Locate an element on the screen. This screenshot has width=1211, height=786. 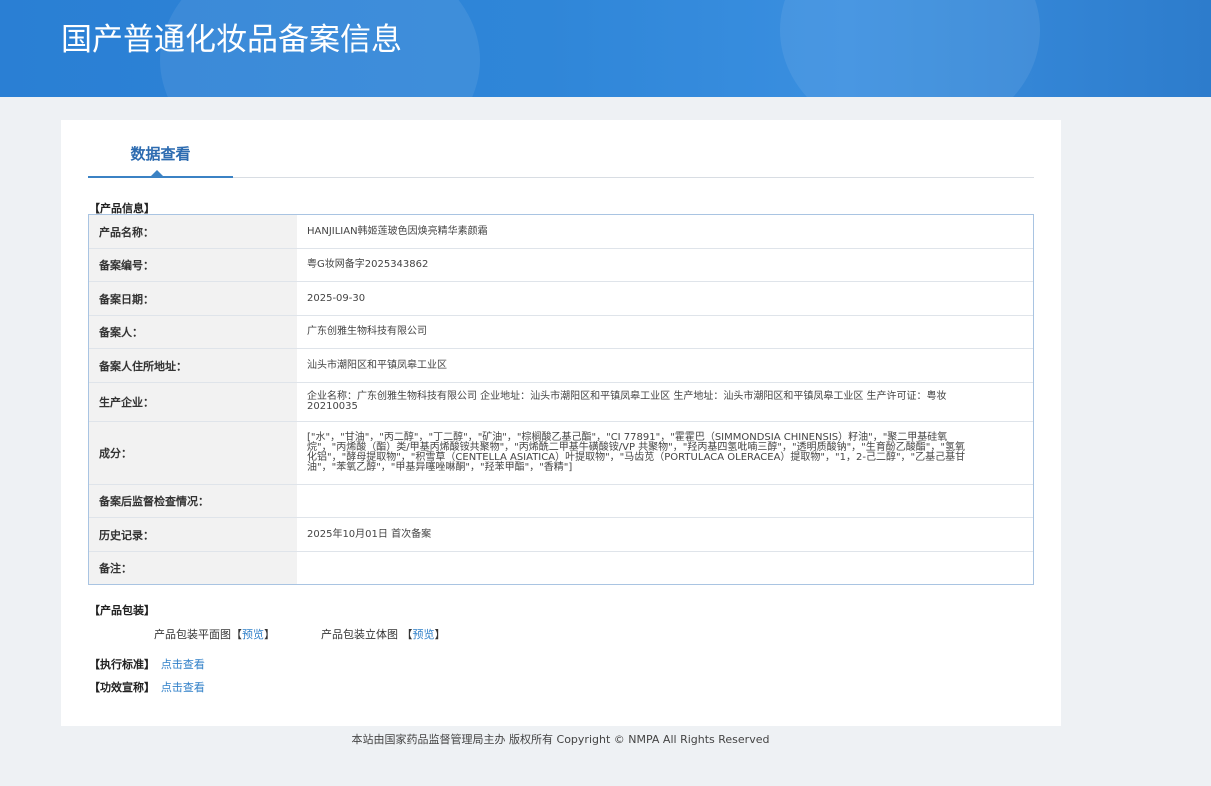
package-plan-preview-link: 预览 is located at coordinates (253, 634).